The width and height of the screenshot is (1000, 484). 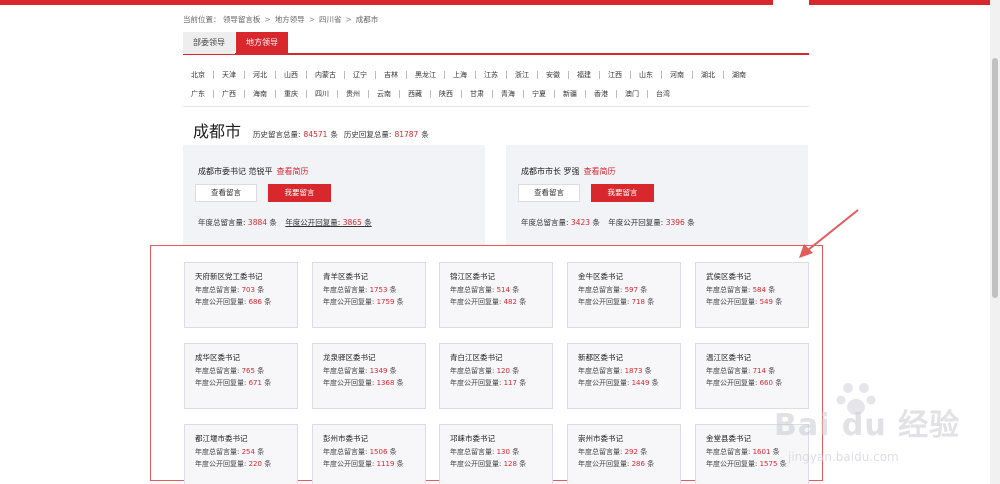 I want to click on province-link: 香港, so click(x=601, y=93).